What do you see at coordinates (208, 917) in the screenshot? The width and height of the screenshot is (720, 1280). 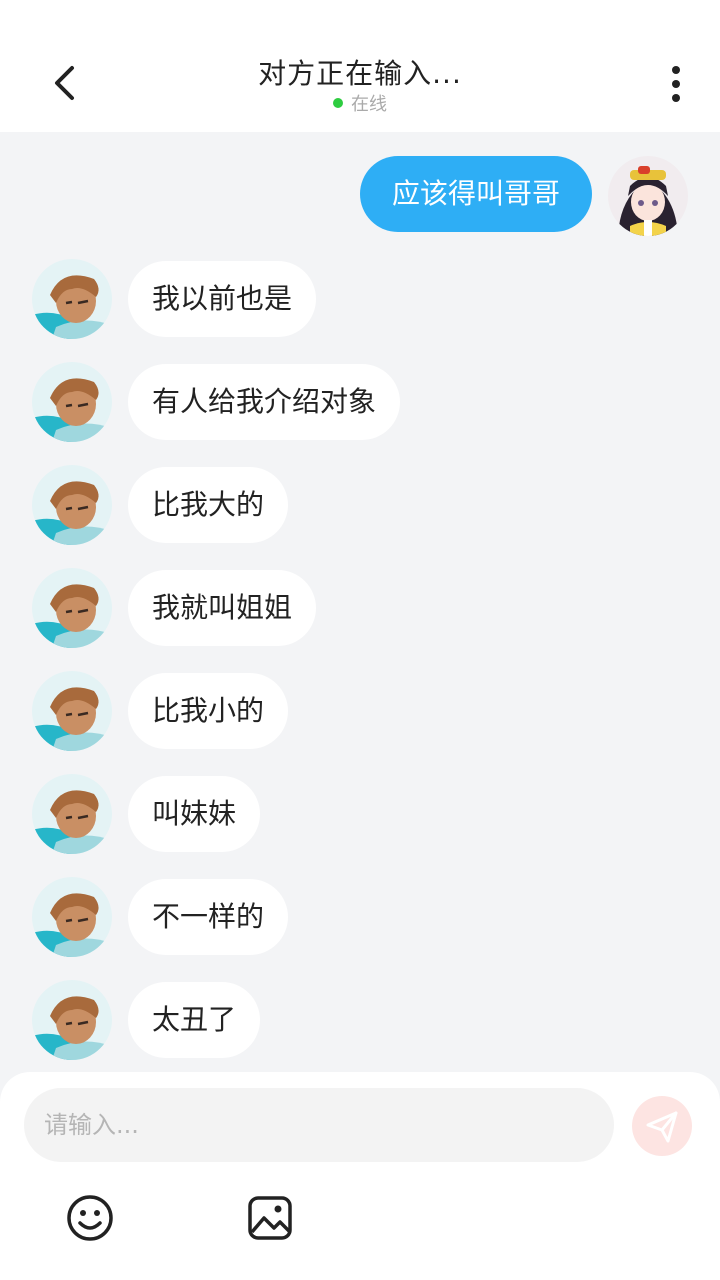 I see `message-bubble: 不一样的` at bounding box center [208, 917].